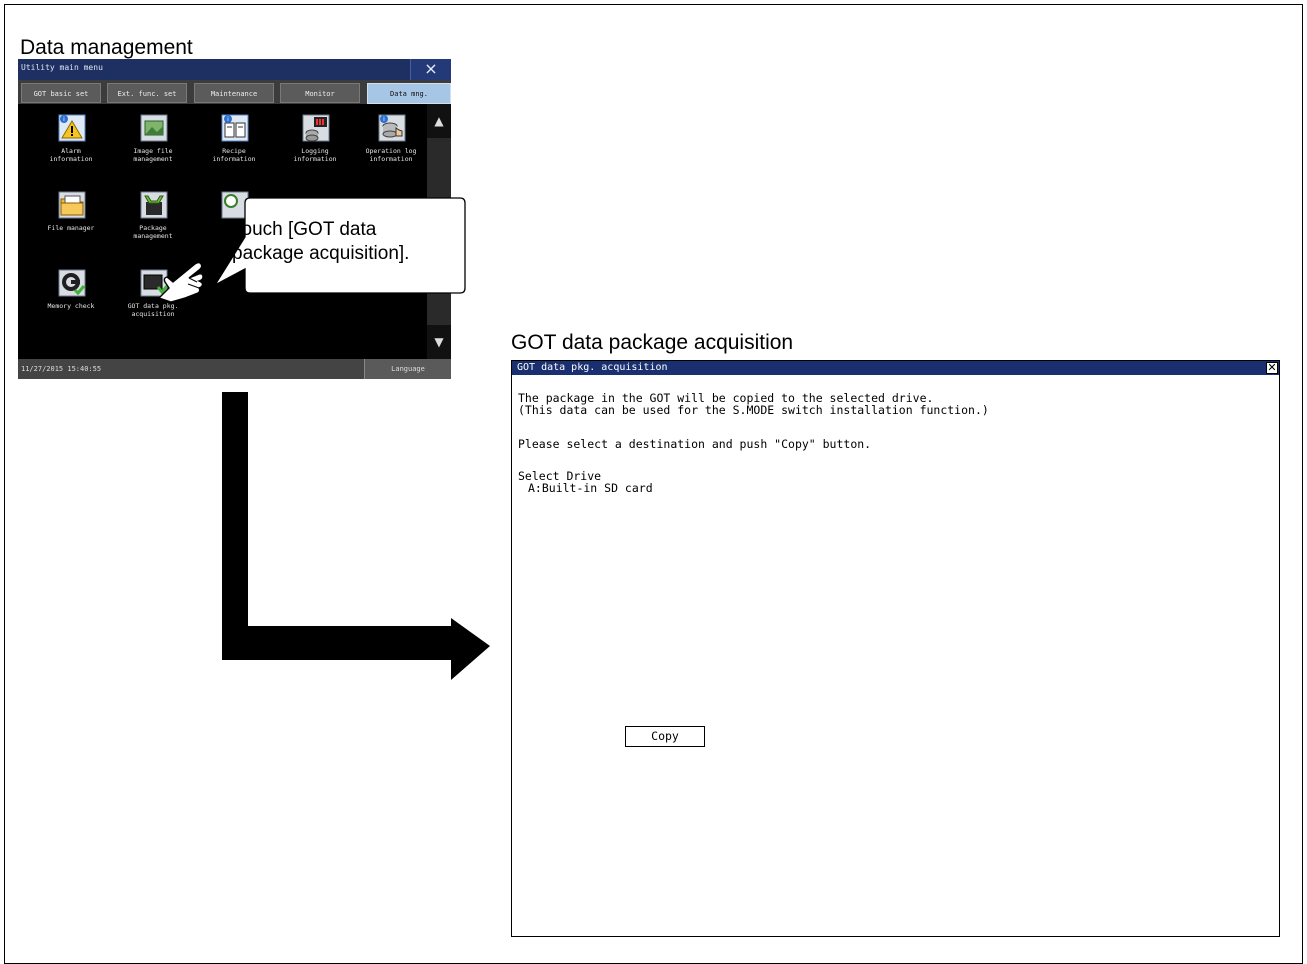 The height and width of the screenshot is (964, 1307). I want to click on dialog-title: GOT data pkg. acquisition, so click(592, 367).